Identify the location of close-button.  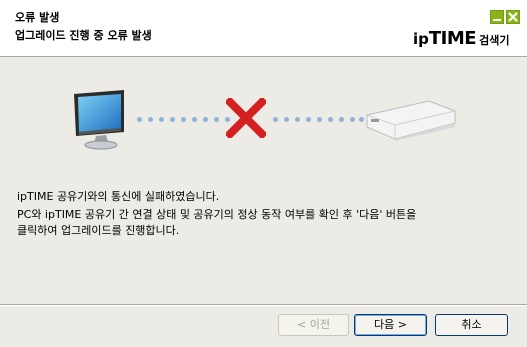
(513, 17).